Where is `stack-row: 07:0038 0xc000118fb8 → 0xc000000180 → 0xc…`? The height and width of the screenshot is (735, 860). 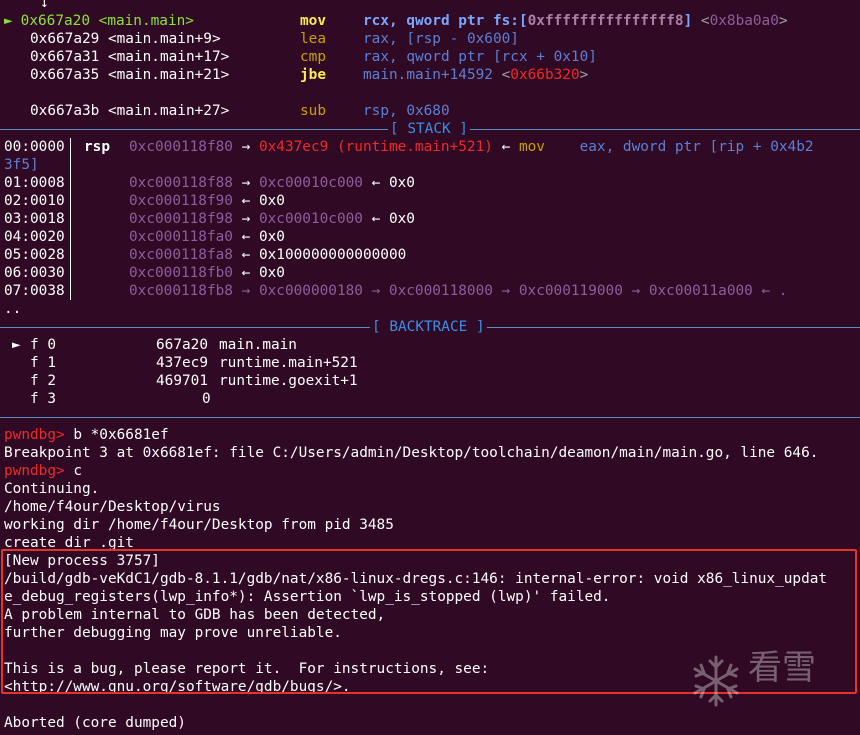
stack-row: 07:0038 0xc000118fb8 → 0xc000000180 → 0xc… is located at coordinates (395, 291).